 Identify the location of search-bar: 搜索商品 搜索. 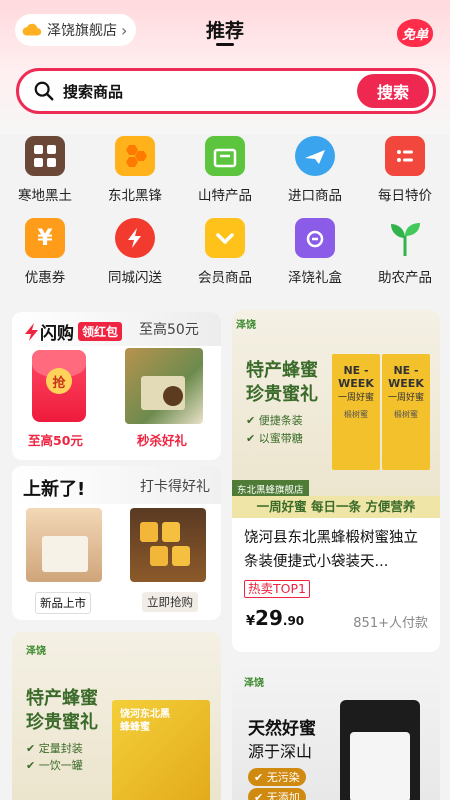
(226, 91).